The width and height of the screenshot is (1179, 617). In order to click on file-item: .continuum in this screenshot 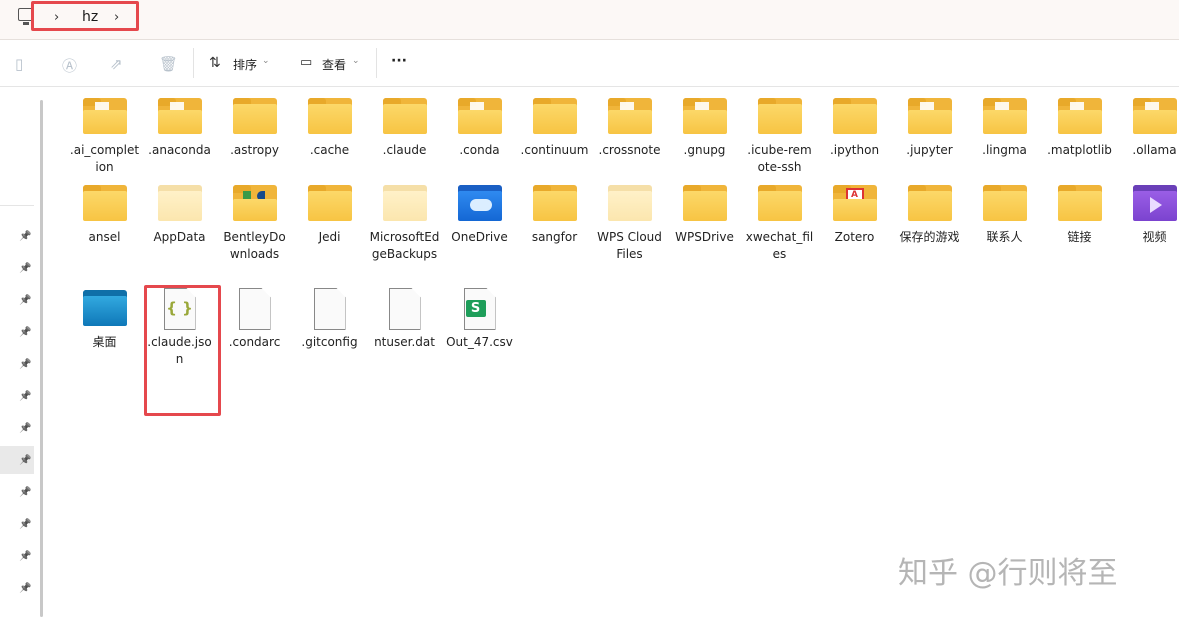, I will do `click(554, 127)`.